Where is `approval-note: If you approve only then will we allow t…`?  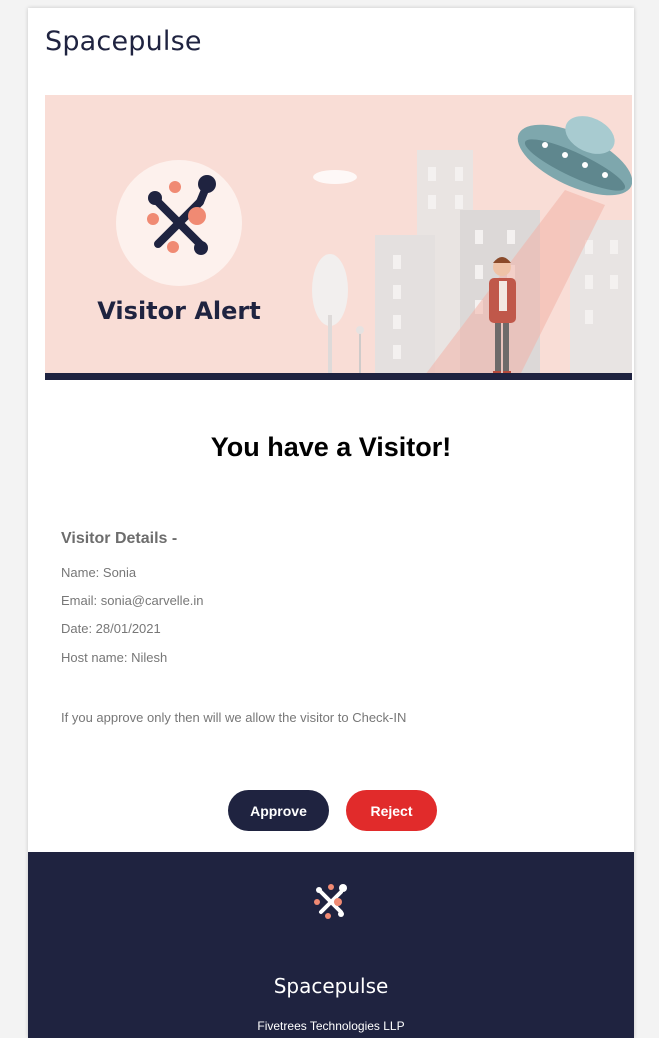
approval-note: If you approve only then will we allow t… is located at coordinates (234, 717).